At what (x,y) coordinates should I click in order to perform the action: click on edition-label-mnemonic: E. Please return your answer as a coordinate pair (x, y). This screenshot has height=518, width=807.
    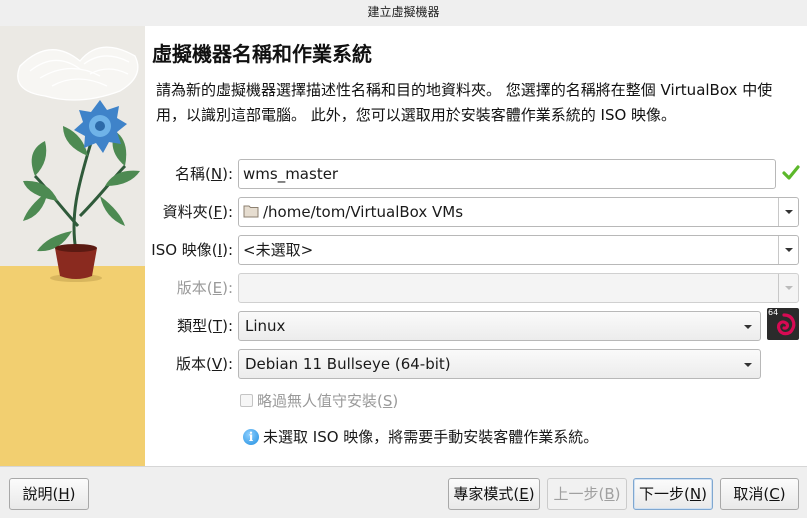
    Looking at the image, I should click on (217, 288).